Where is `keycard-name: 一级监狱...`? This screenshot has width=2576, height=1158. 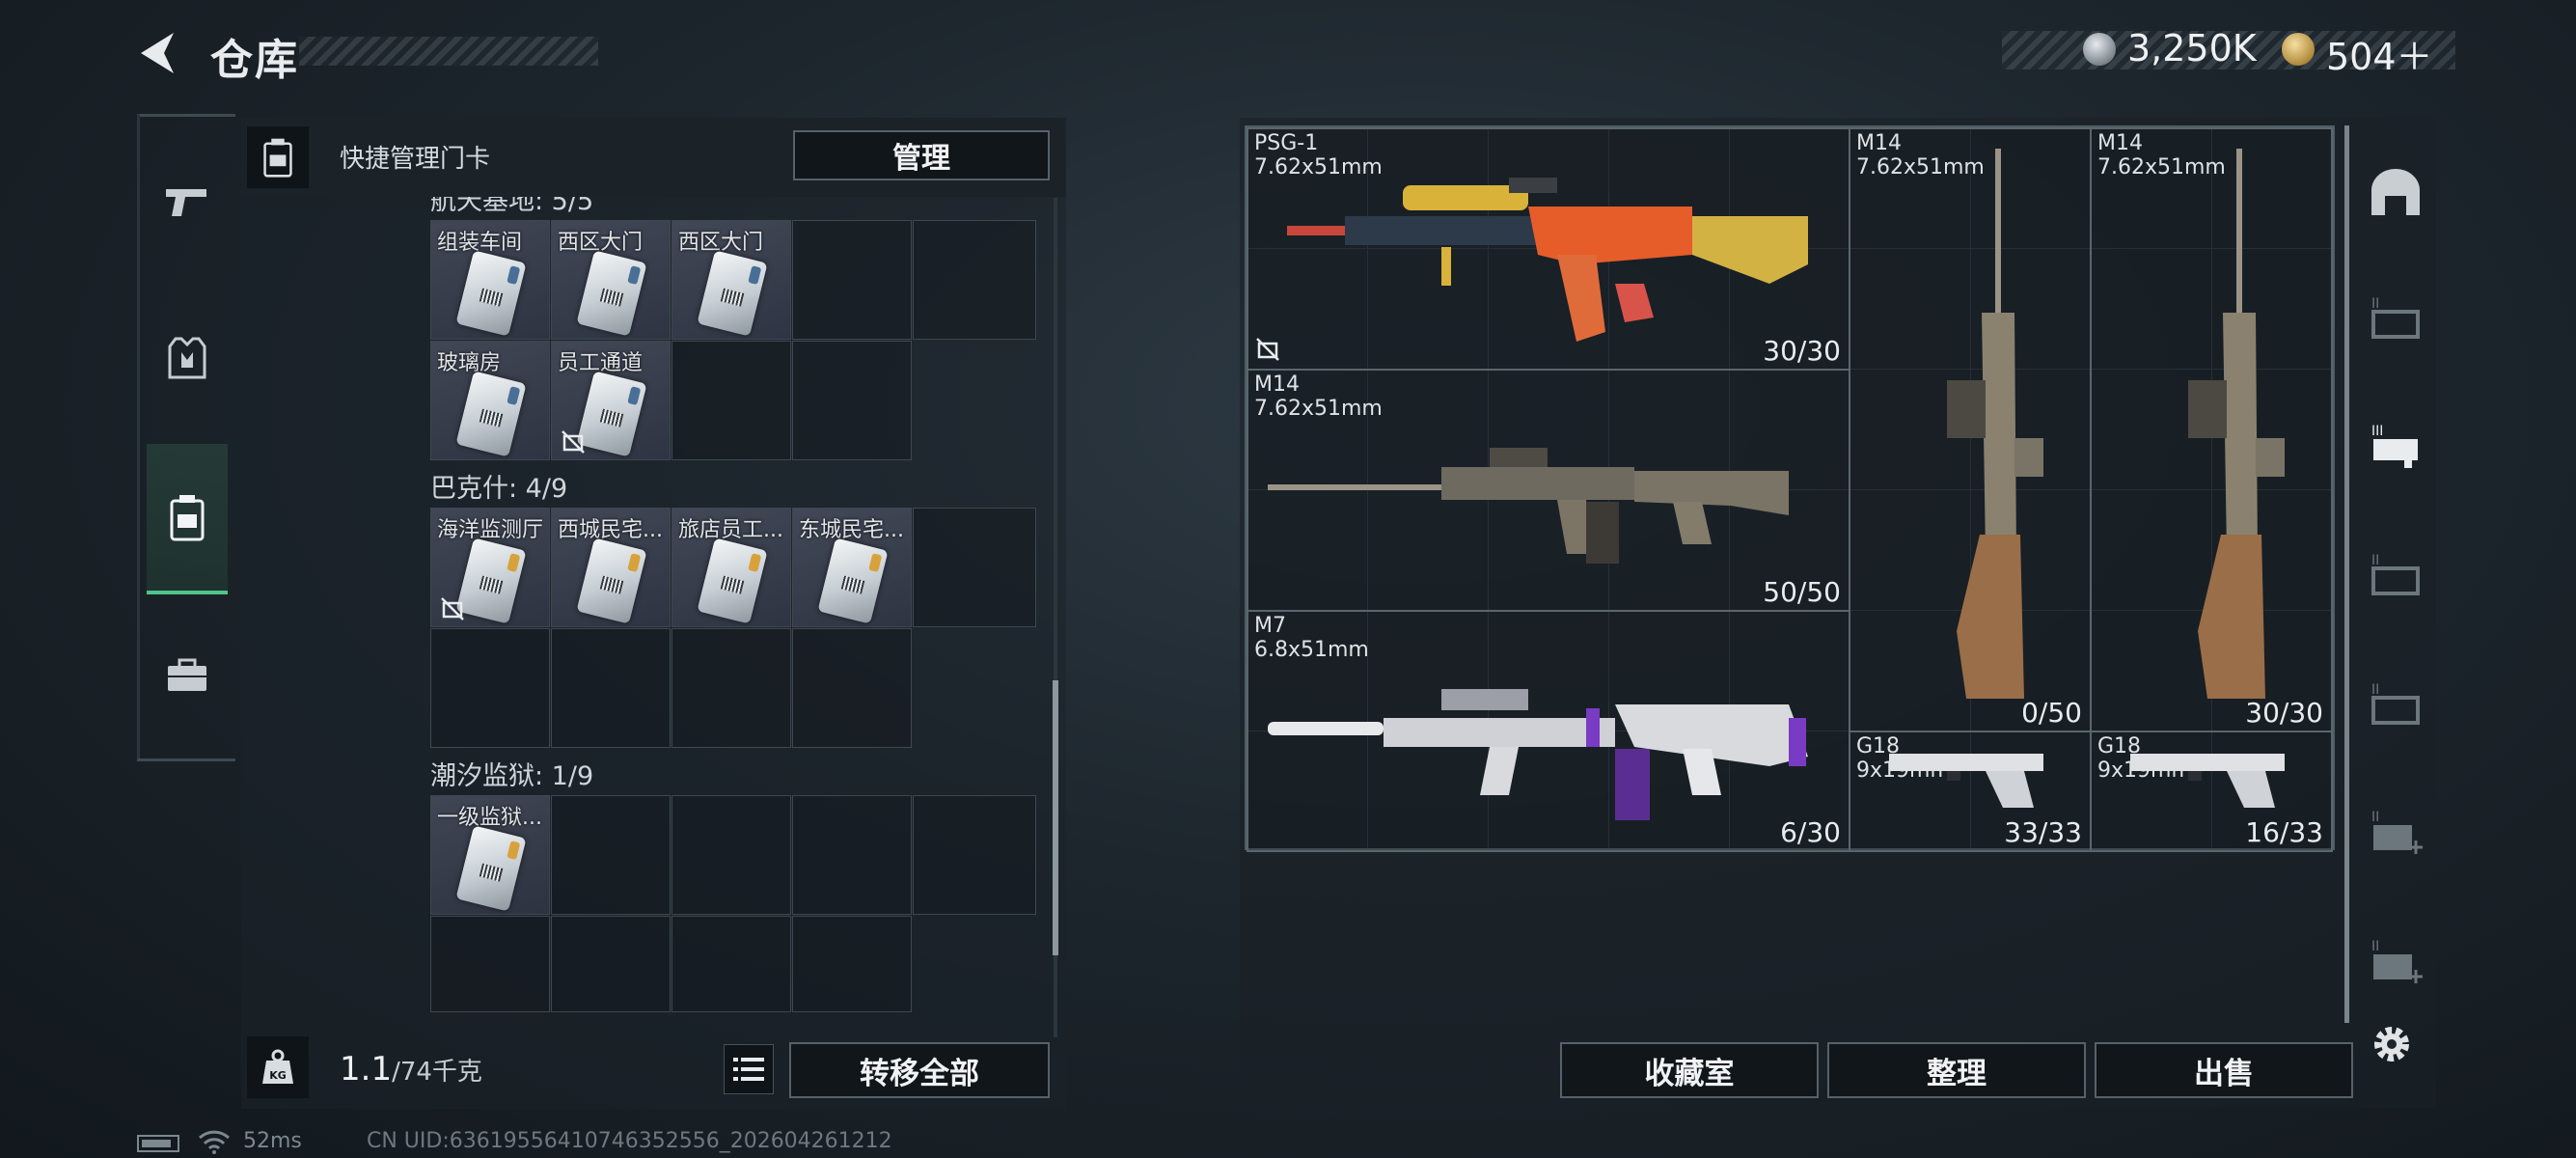
keycard-name: 一级监狱... is located at coordinates (489, 818).